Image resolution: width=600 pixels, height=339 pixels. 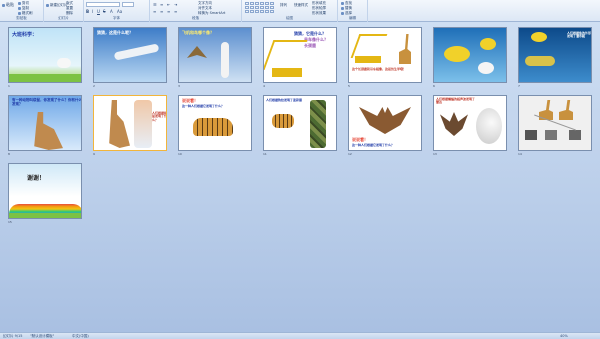 I want to click on slide-number: 5, so click(x=349, y=86).